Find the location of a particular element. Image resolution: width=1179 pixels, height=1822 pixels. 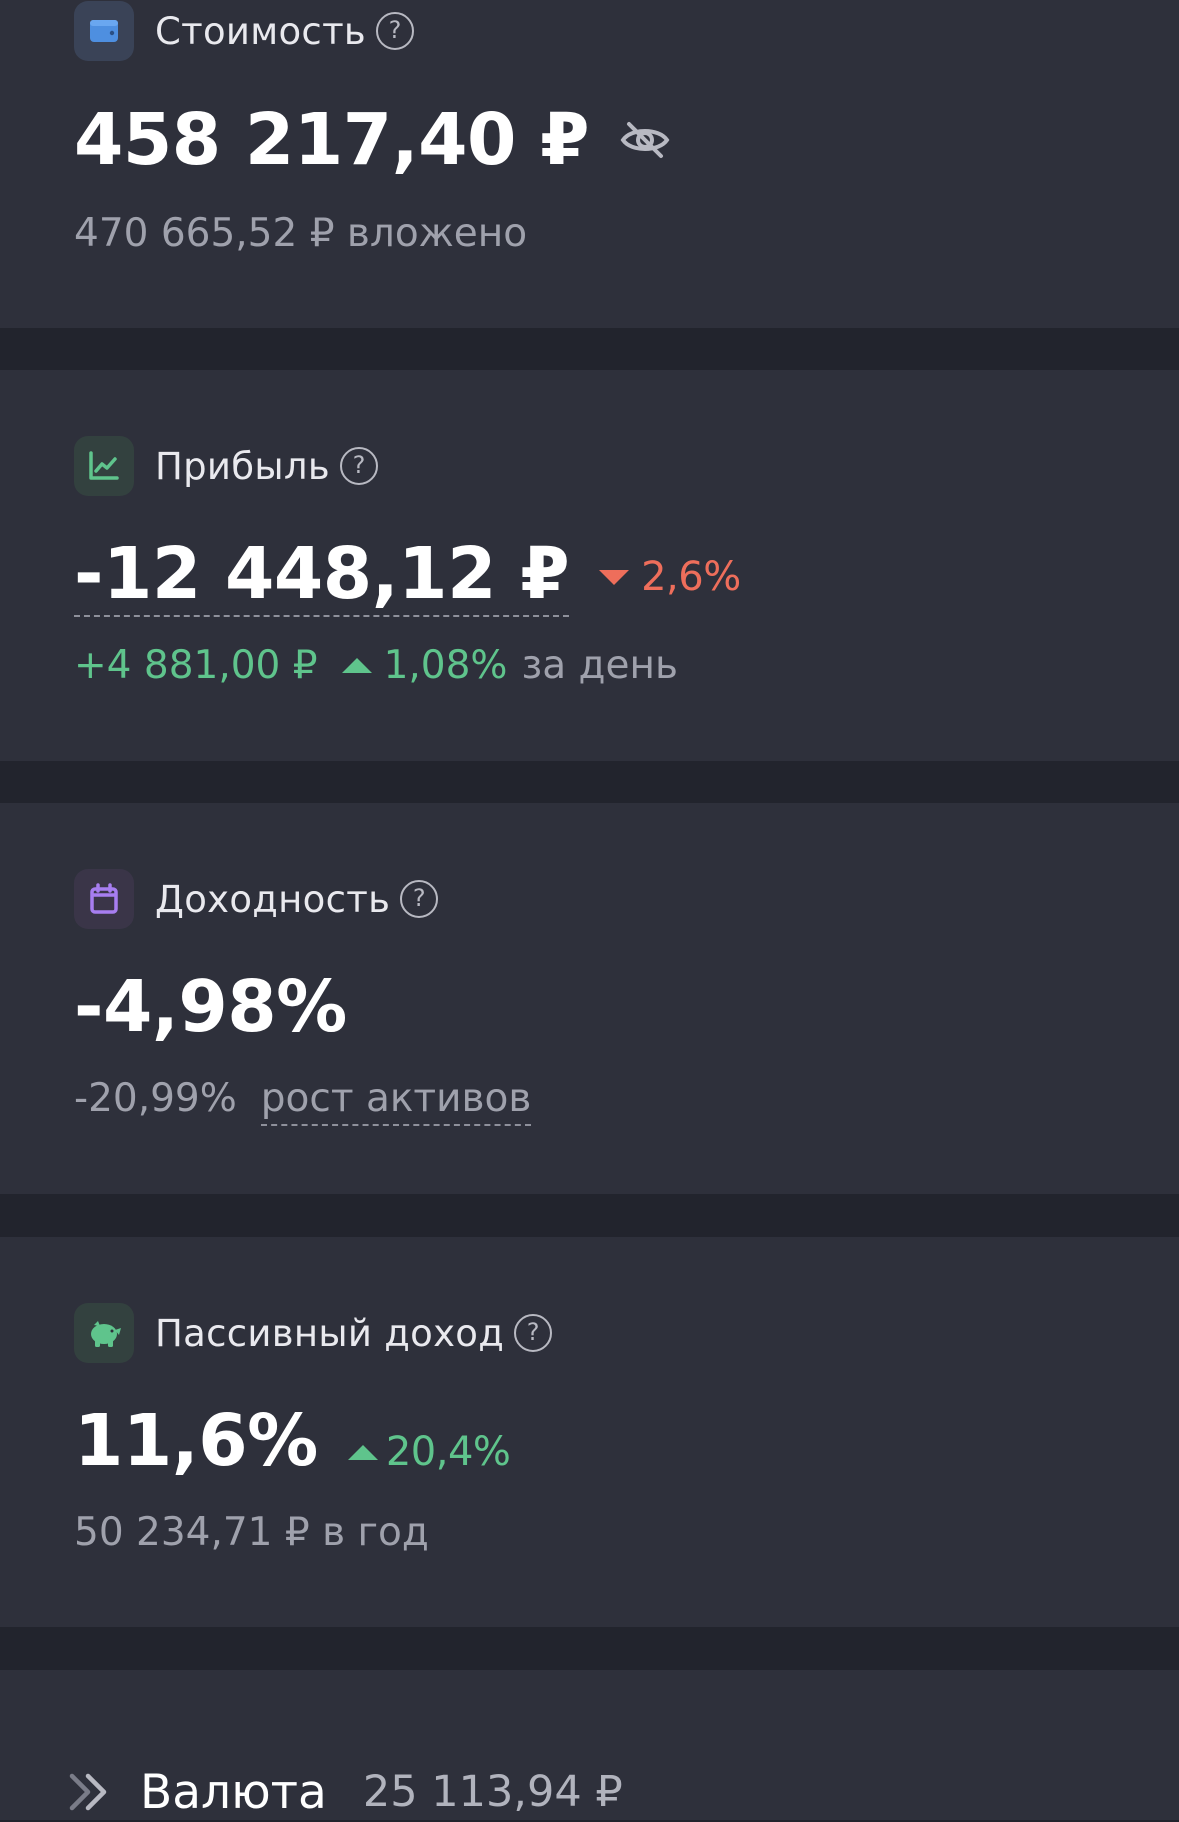

passive-income-change-percent: 20,4% is located at coordinates (448, 1452).